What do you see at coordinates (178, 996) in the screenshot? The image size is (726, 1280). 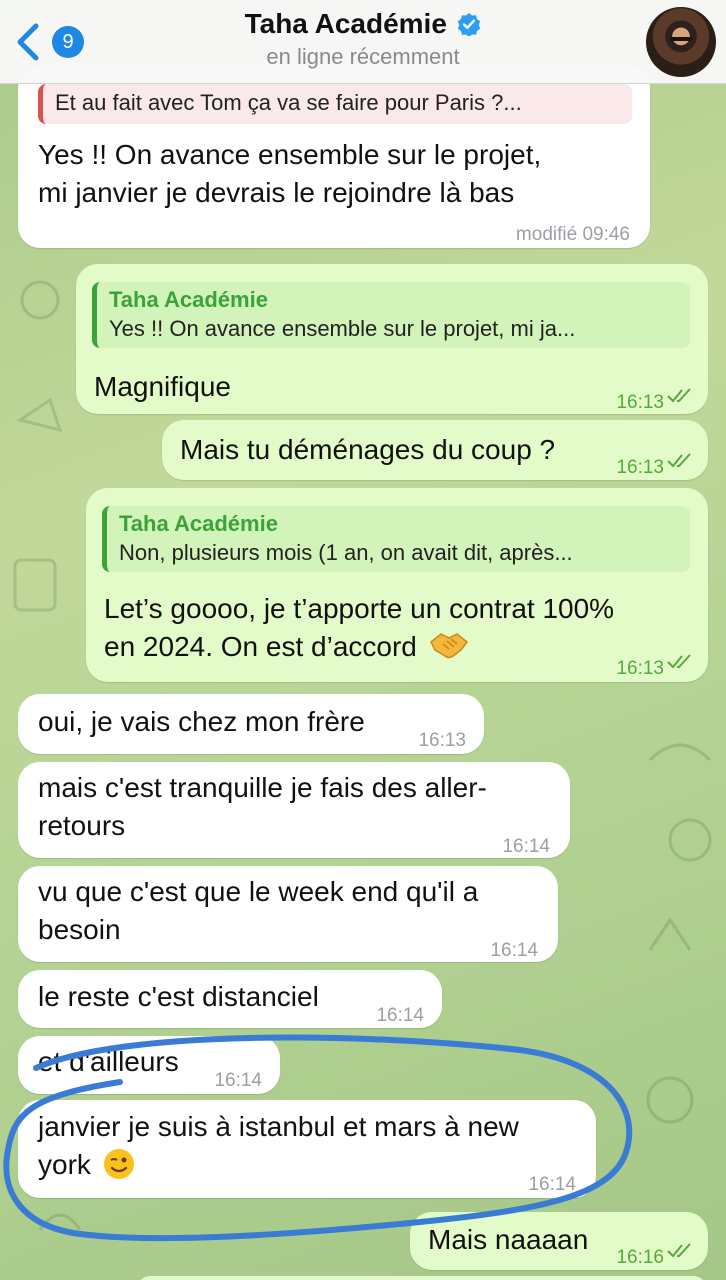 I see `message-text: le reste c'est distanciel` at bounding box center [178, 996].